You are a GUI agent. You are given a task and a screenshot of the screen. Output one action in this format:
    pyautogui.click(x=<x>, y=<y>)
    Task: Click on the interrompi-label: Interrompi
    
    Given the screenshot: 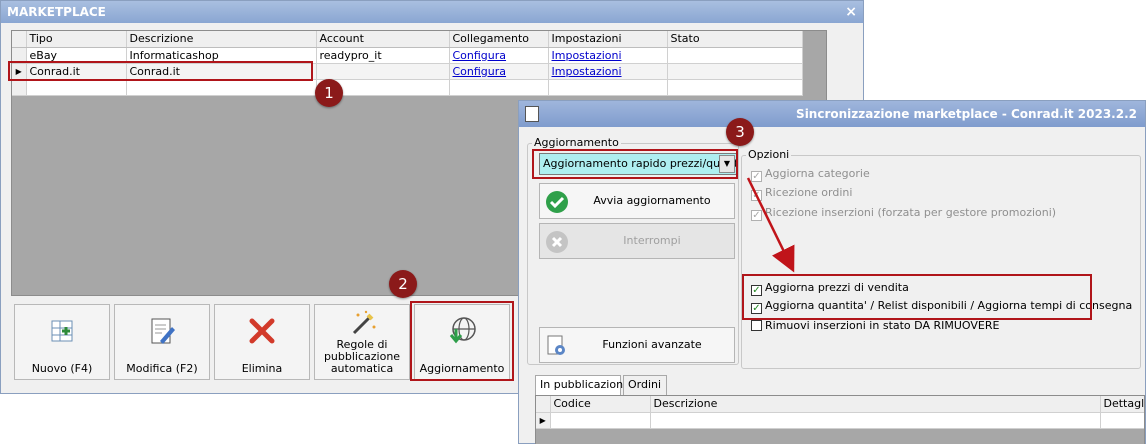 What is the action you would take?
    pyautogui.click(x=652, y=240)
    